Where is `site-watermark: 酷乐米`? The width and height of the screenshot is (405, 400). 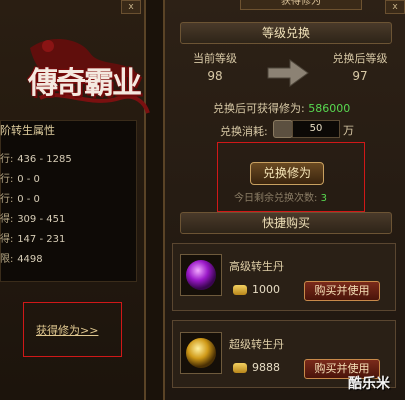
site-watermark: 酷乐米 is located at coordinates (369, 384).